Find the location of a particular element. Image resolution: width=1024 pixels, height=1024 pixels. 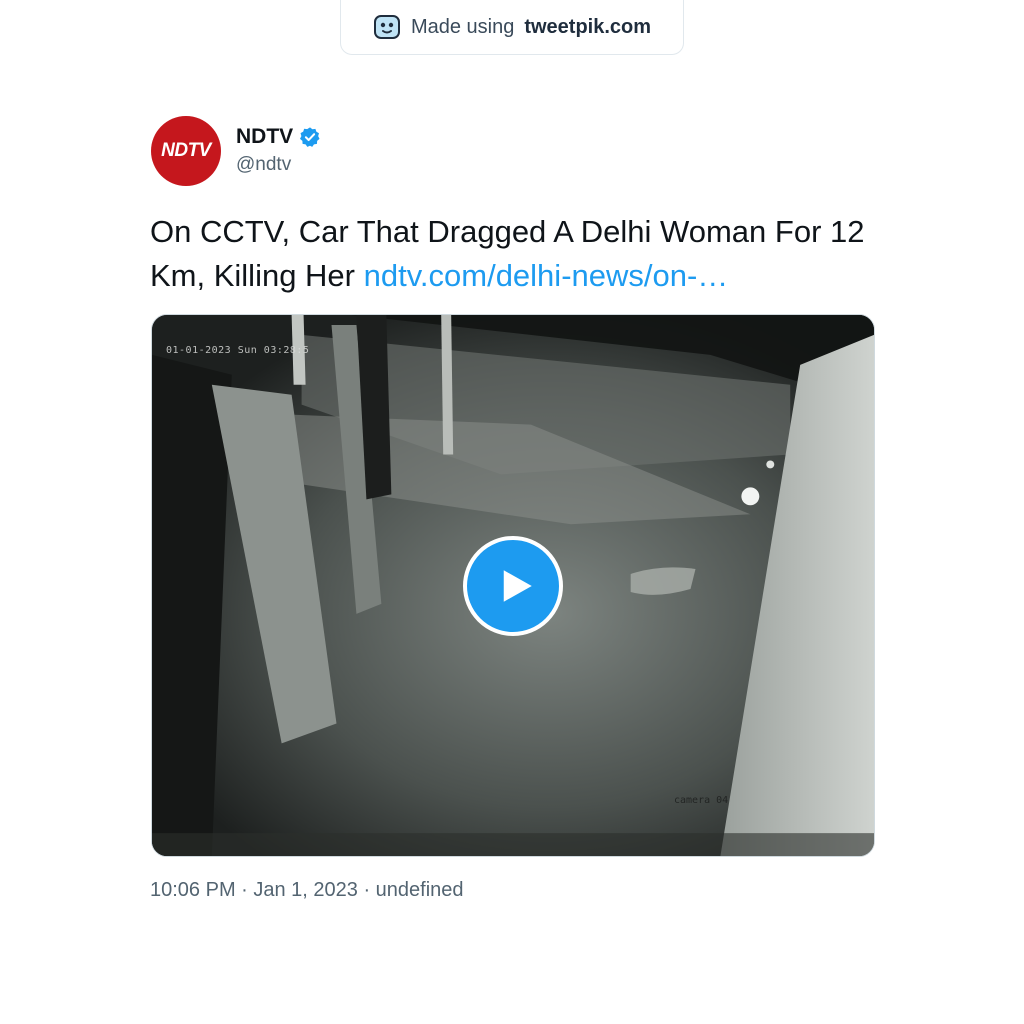

badge-brand: tweetpik.com is located at coordinates (588, 26).